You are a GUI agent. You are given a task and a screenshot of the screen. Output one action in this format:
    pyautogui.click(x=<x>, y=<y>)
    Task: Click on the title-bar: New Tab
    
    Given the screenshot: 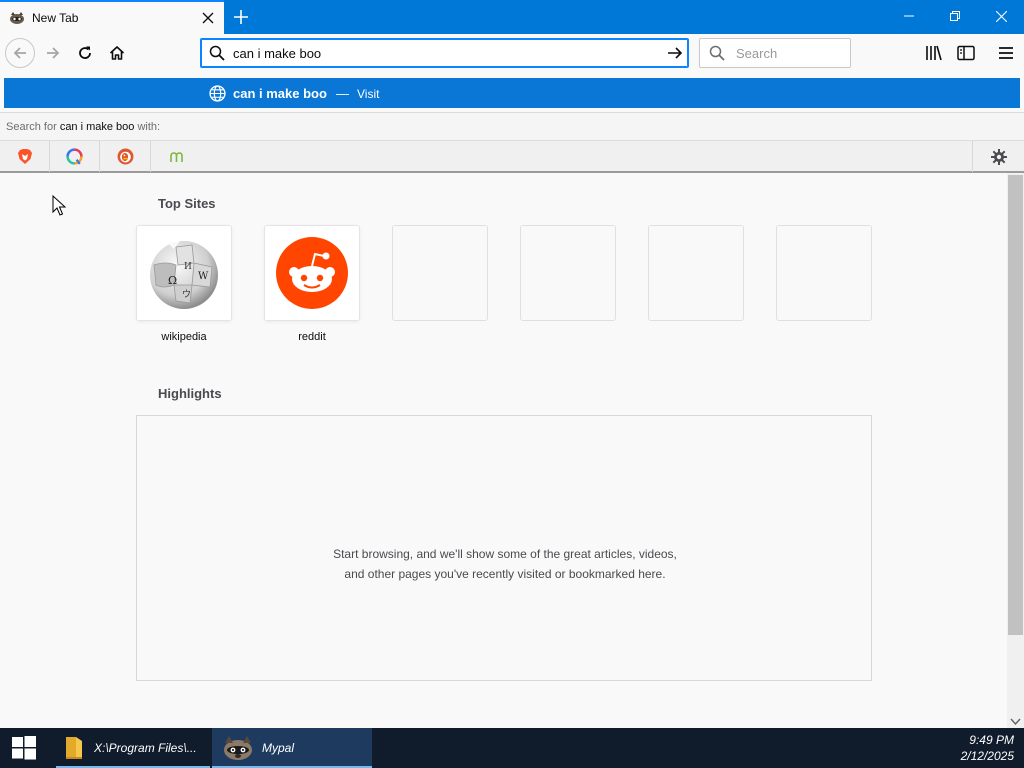 What is the action you would take?
    pyautogui.click(x=512, y=17)
    